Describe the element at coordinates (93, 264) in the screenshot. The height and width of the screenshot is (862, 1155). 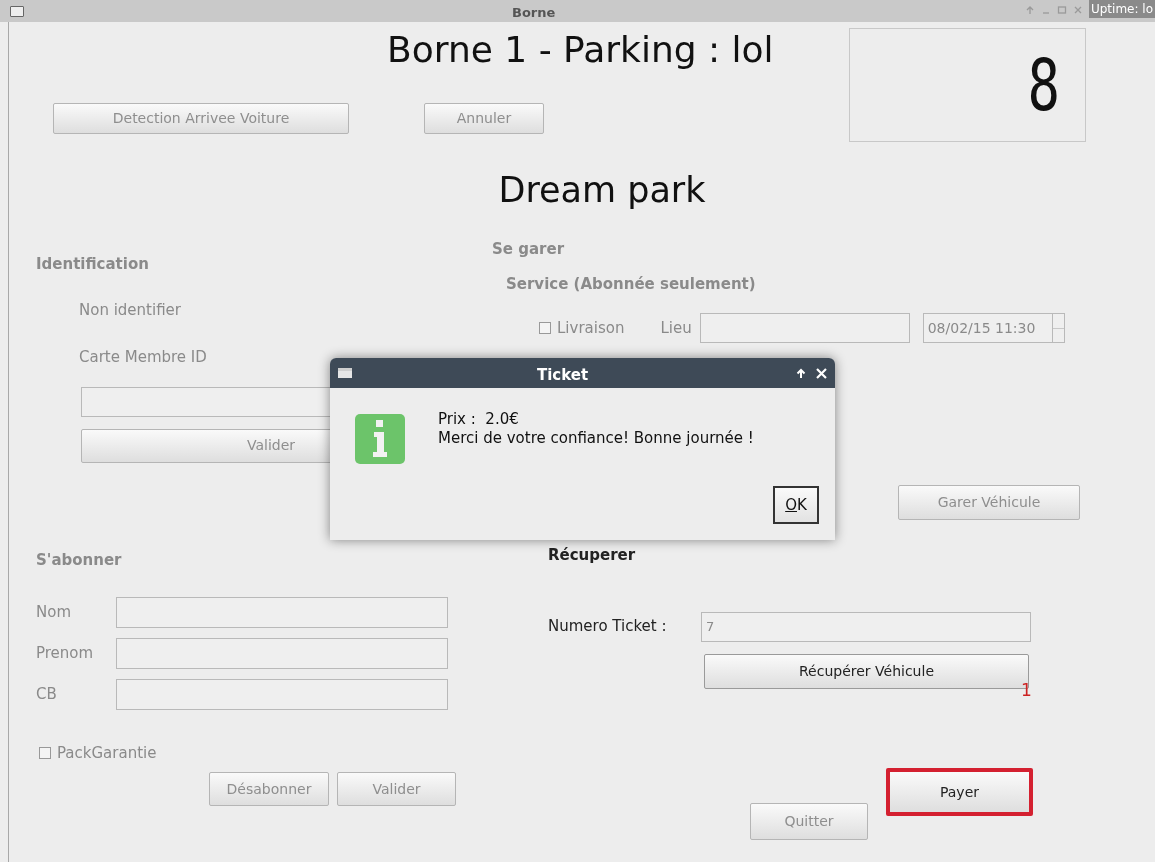
I see `section-heading: Identification` at that location.